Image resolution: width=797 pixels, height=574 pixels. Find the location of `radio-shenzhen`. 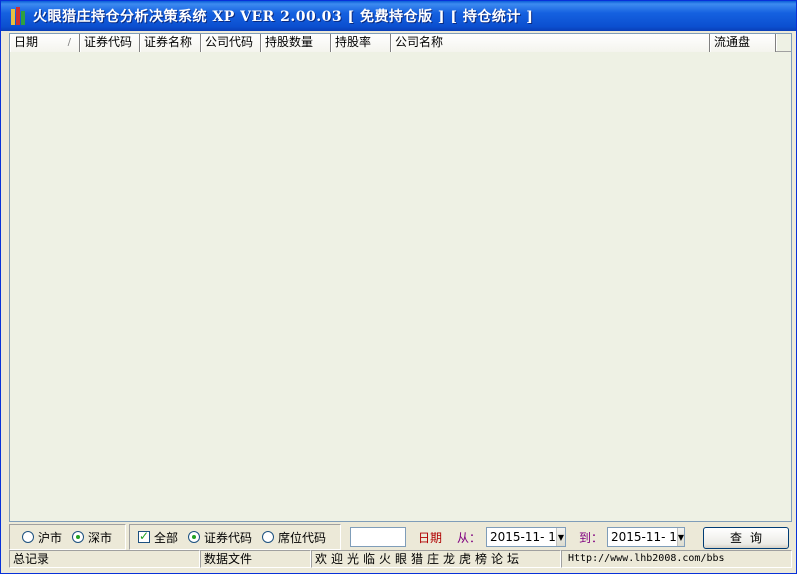

radio-shenzhen is located at coordinates (78, 537).